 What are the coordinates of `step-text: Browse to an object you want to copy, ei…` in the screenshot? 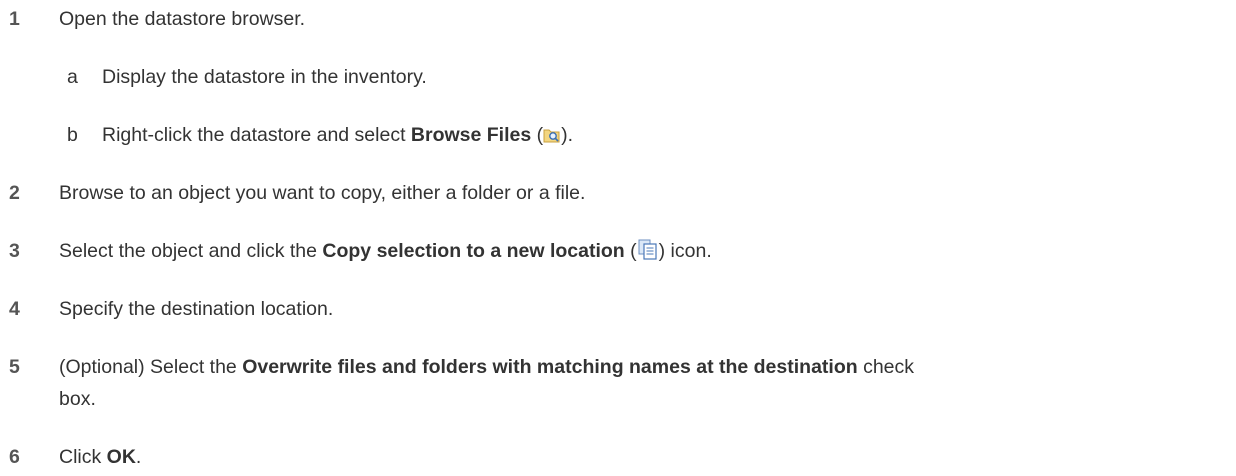 It's located at (322, 193).